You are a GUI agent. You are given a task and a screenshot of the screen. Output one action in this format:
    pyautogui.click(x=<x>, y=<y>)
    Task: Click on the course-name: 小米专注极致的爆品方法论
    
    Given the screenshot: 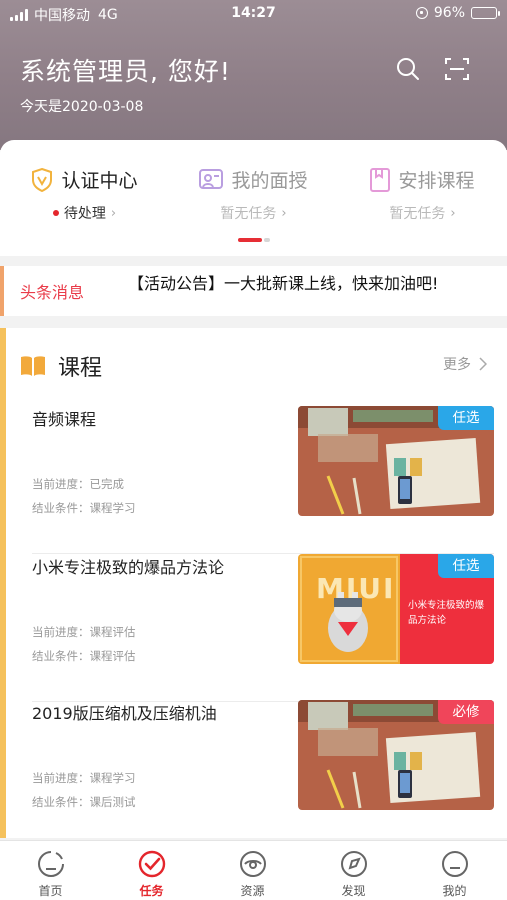 What is the action you would take?
    pyautogui.click(x=128, y=567)
    